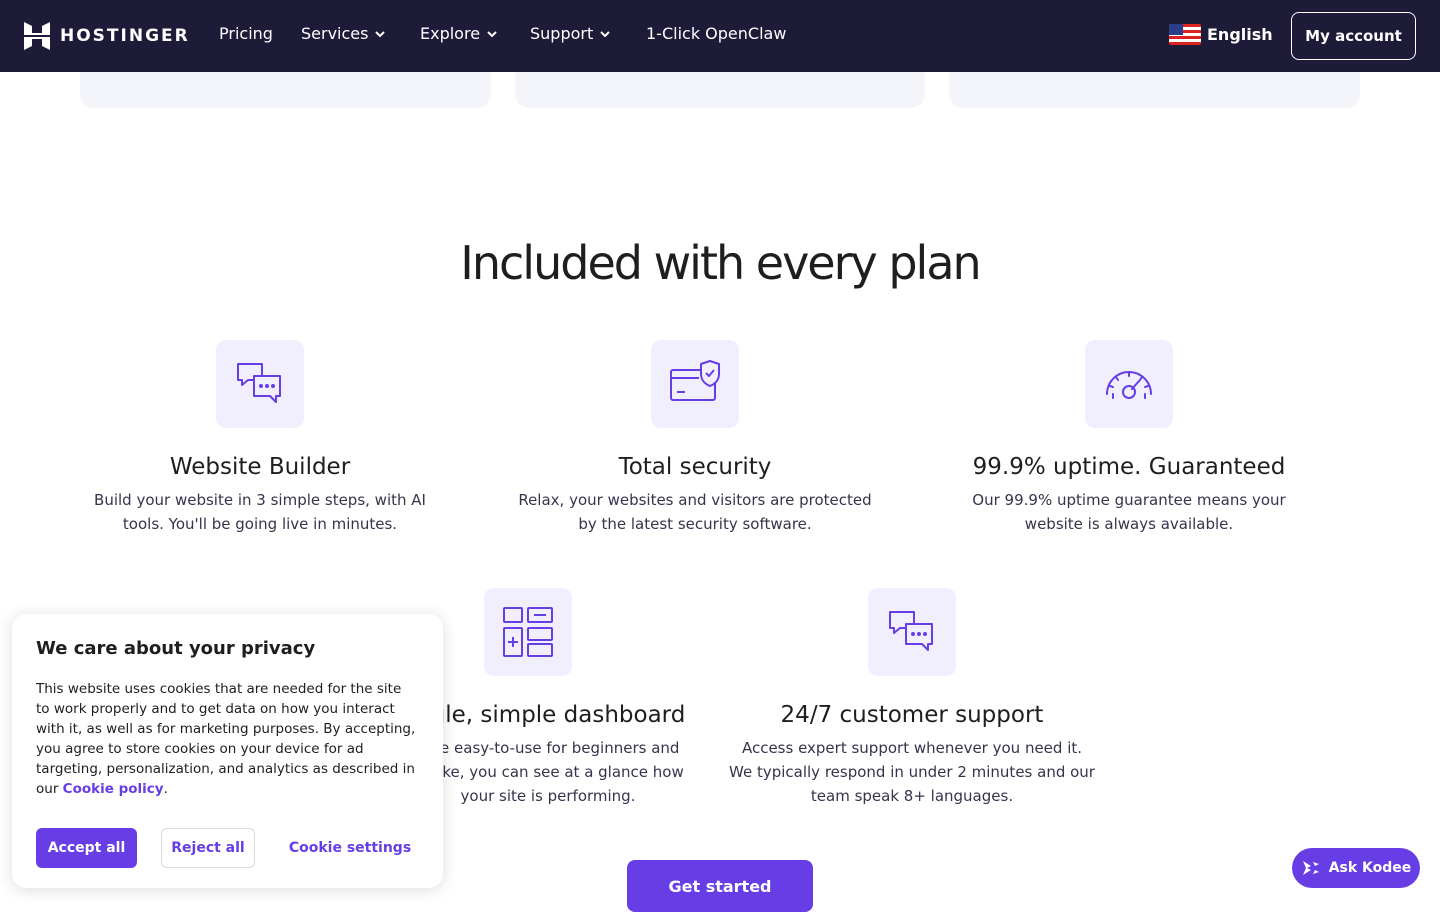 The height and width of the screenshot is (912, 1440). Describe the element at coordinates (335, 33) in the screenshot. I see `nav-item-label: Services` at that location.